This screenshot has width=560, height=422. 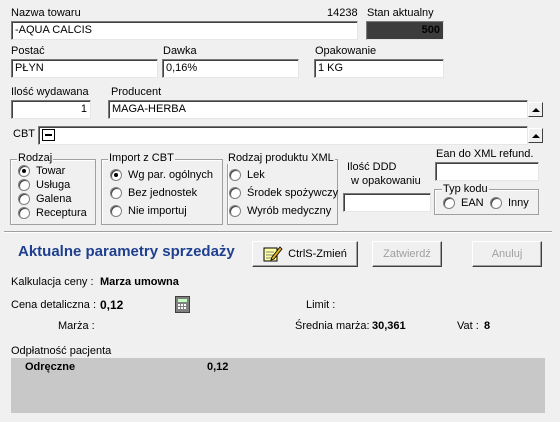 I want to click on import-cbt-radio: Wg par. ogólnych, so click(x=161, y=175).